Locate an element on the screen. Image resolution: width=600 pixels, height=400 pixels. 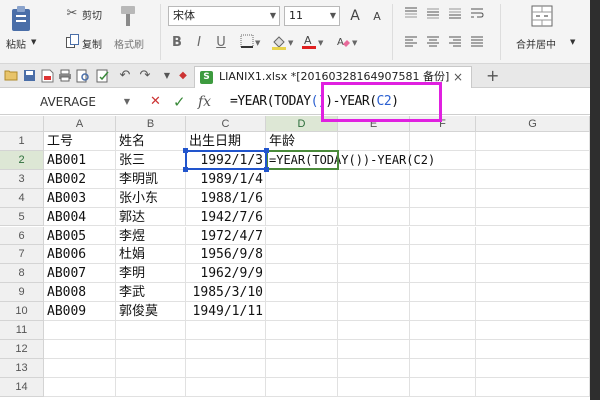
cell-f11 is located at coordinates (443, 330).